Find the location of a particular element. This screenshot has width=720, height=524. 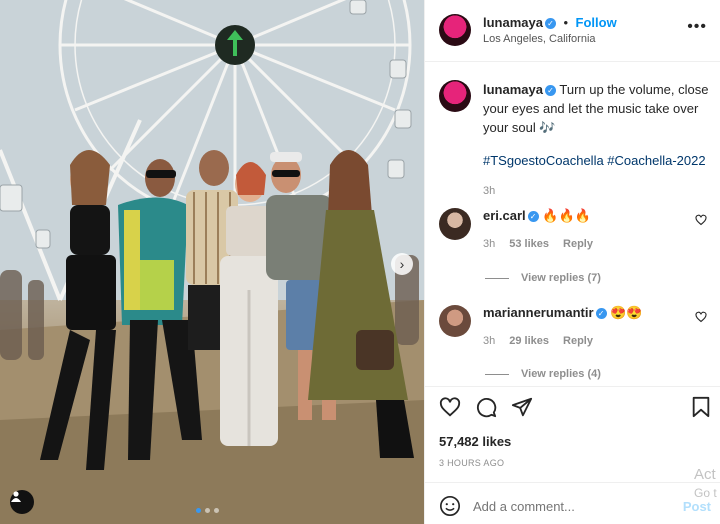

caption-time: 3h is located at coordinates (489, 191).